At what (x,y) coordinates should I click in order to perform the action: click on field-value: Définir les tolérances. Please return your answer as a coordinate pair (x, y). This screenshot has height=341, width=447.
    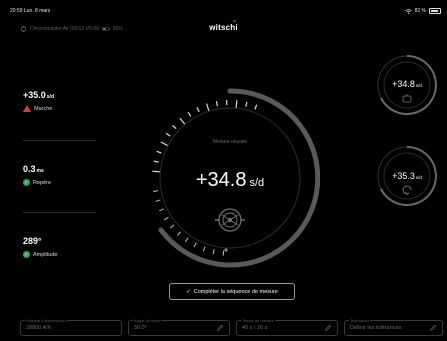
    Looking at the image, I should click on (376, 328).